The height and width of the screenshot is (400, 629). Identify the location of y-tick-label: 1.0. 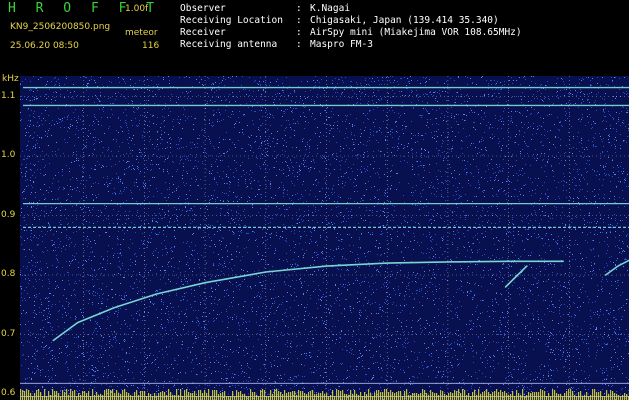
(8, 155).